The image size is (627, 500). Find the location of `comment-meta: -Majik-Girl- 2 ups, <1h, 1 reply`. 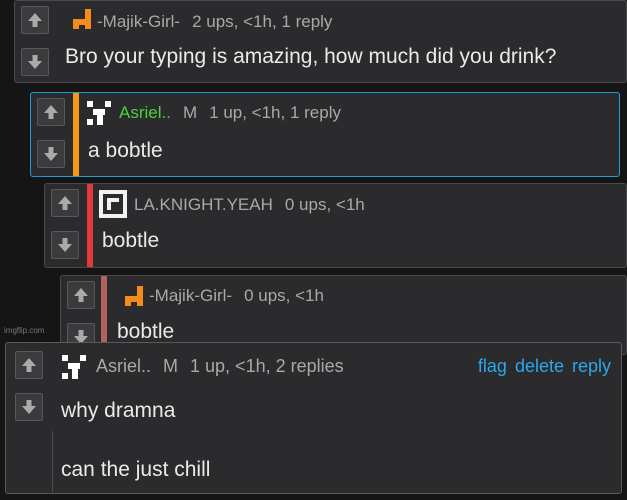

comment-meta: -Majik-Girl- 2 ups, <1h, 1 reply is located at coordinates (214, 22).